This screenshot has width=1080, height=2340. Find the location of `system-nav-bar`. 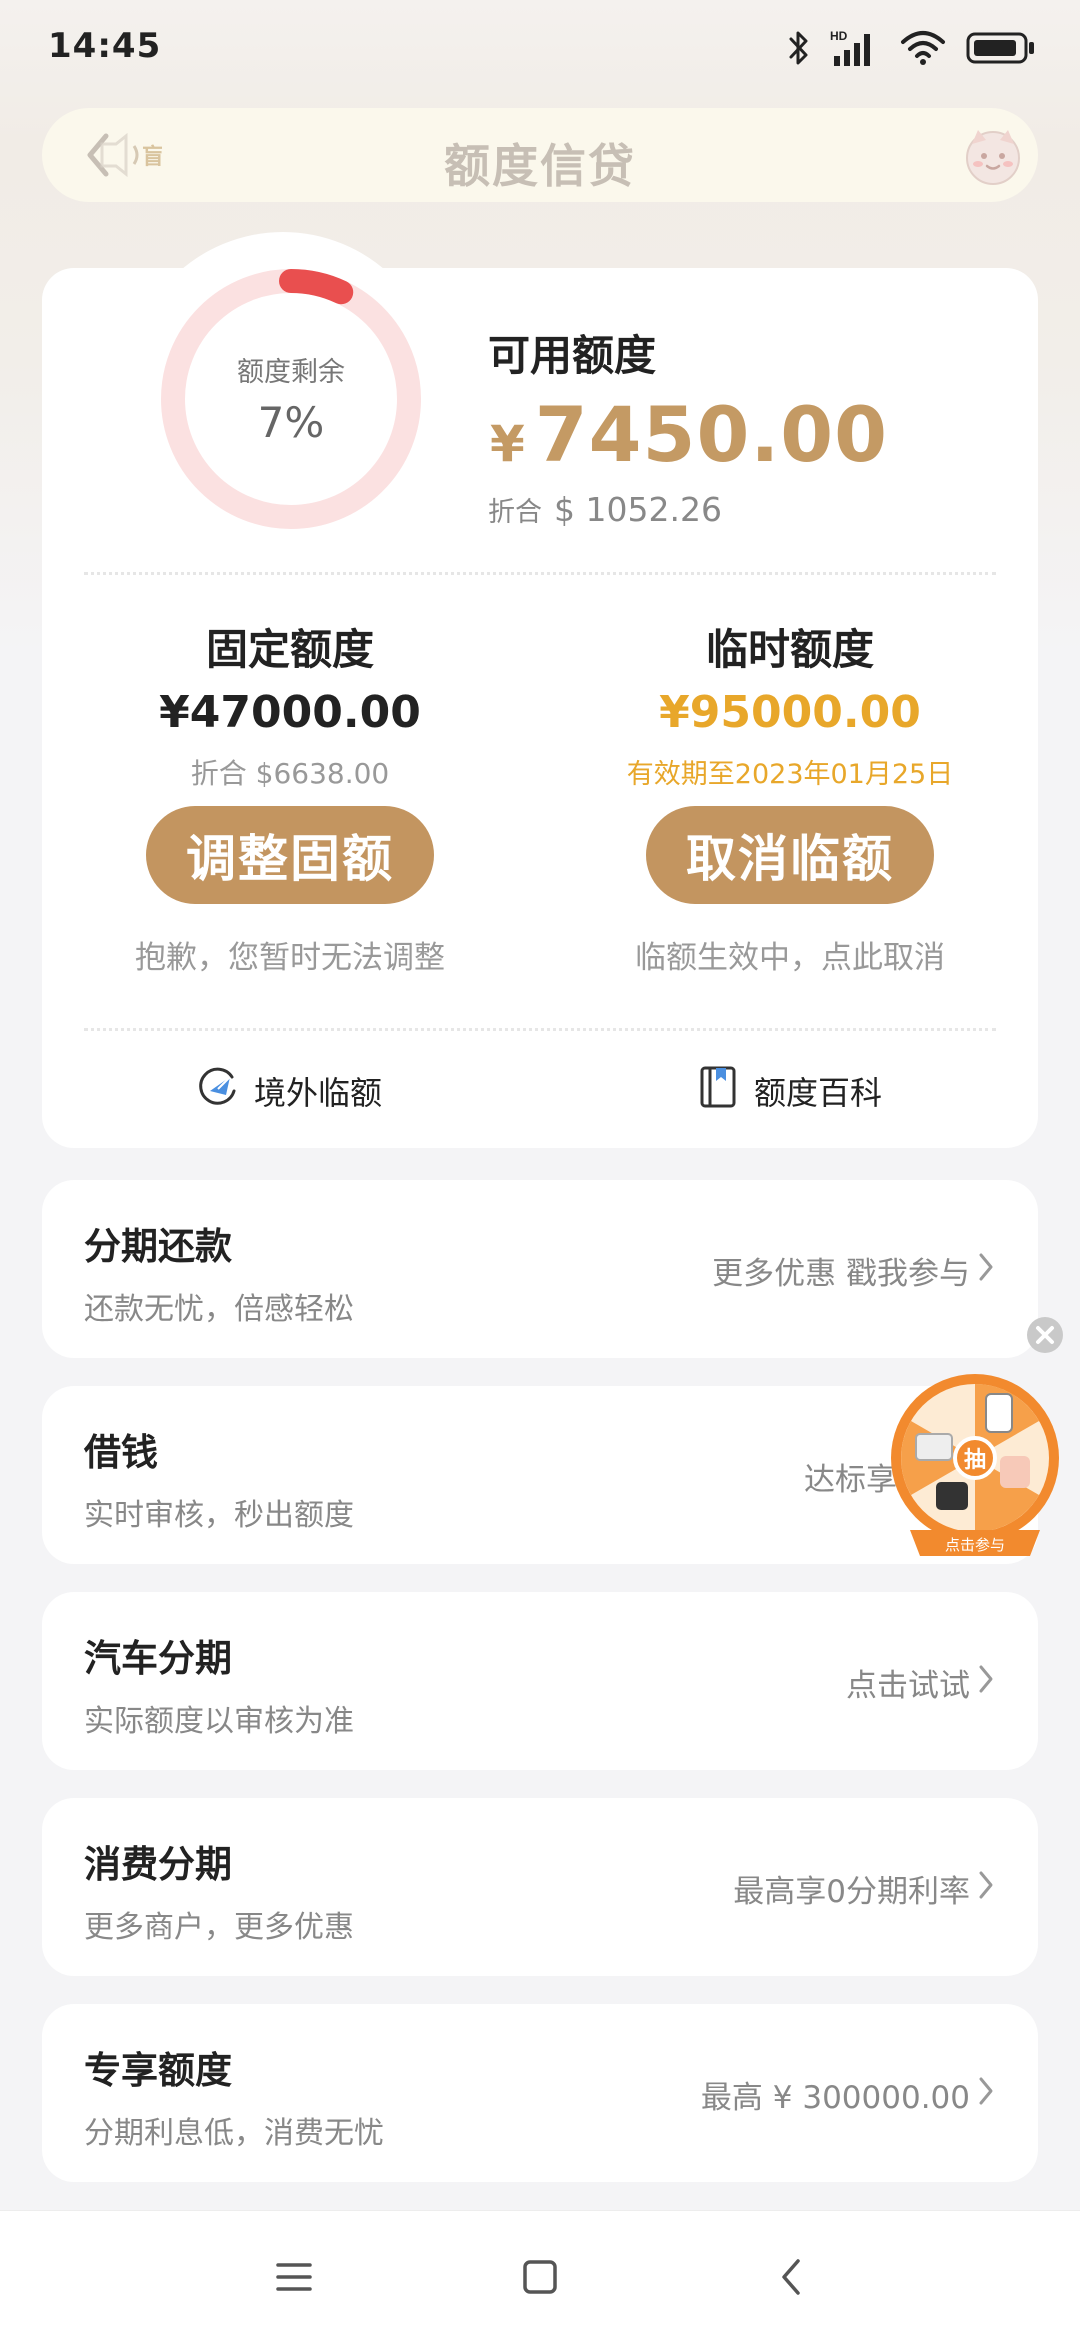

system-nav-bar is located at coordinates (540, 2275).